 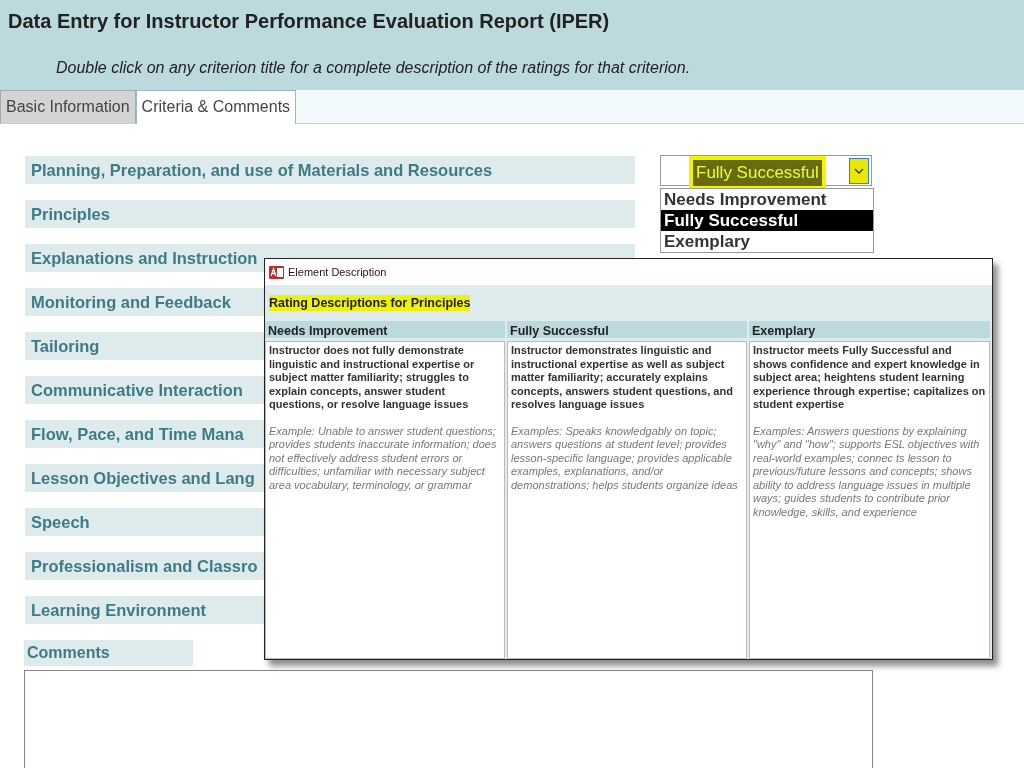 What do you see at coordinates (385, 329) in the screenshot?
I see `column-header: Needs Improvement` at bounding box center [385, 329].